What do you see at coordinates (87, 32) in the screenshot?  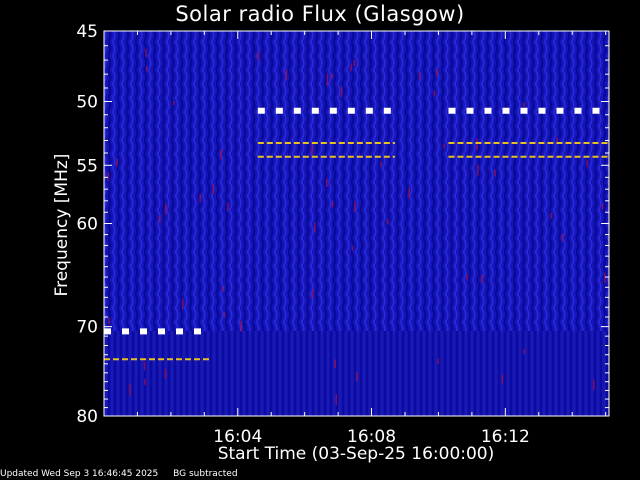 I see `y-tick-label: 45` at bounding box center [87, 32].